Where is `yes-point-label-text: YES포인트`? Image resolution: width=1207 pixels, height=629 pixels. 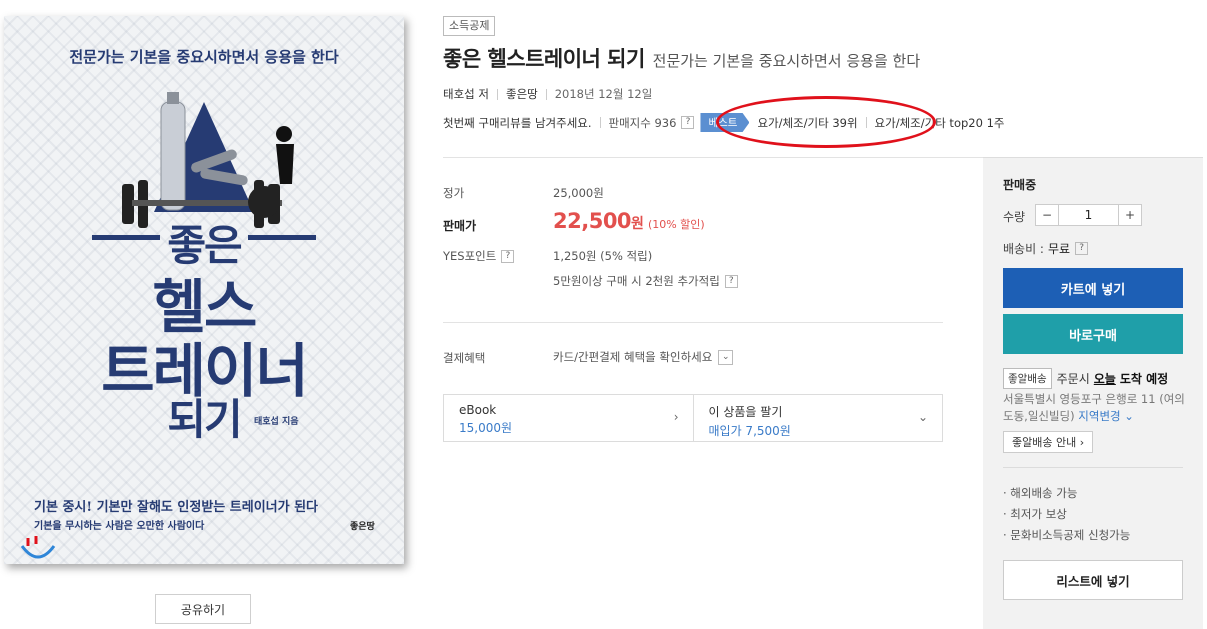 yes-point-label-text: YES포인트 is located at coordinates (470, 256).